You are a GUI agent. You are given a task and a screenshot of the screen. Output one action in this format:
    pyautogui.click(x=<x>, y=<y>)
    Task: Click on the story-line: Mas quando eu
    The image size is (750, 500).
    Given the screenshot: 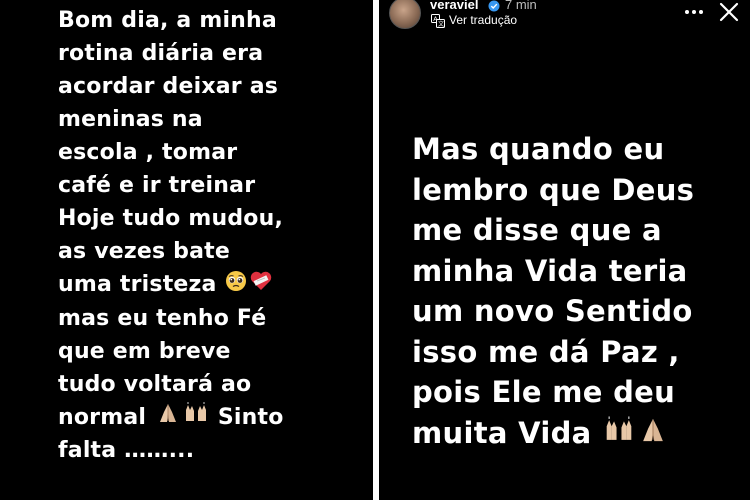 What is the action you would take?
    pyautogui.click(x=538, y=149)
    